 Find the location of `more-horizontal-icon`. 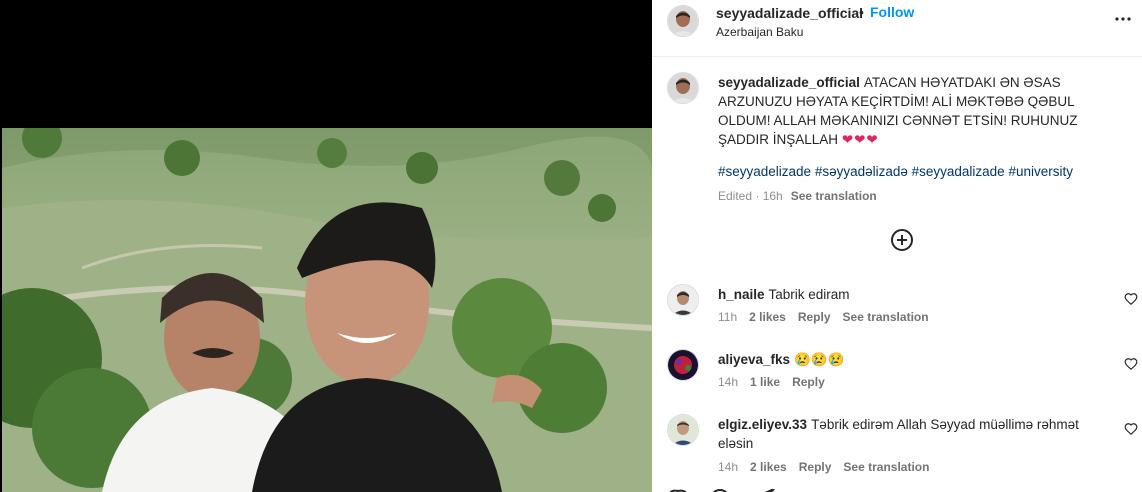

more-horizontal-icon is located at coordinates (1123, 19).